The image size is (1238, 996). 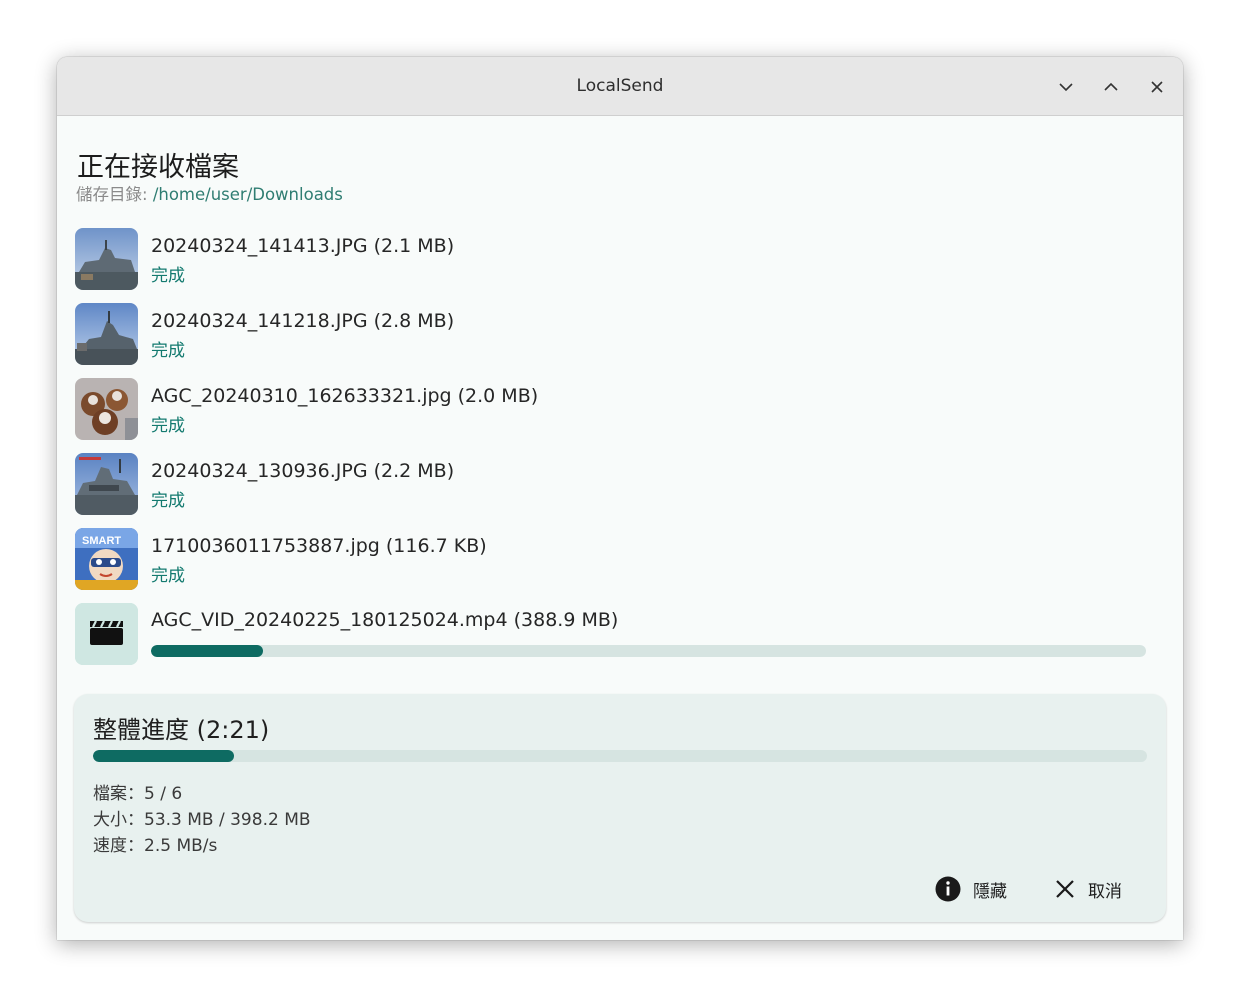 I want to click on file-item: SMART 1710036011753887.jpg (116.7 KB) 完成, so click(x=615, y=559).